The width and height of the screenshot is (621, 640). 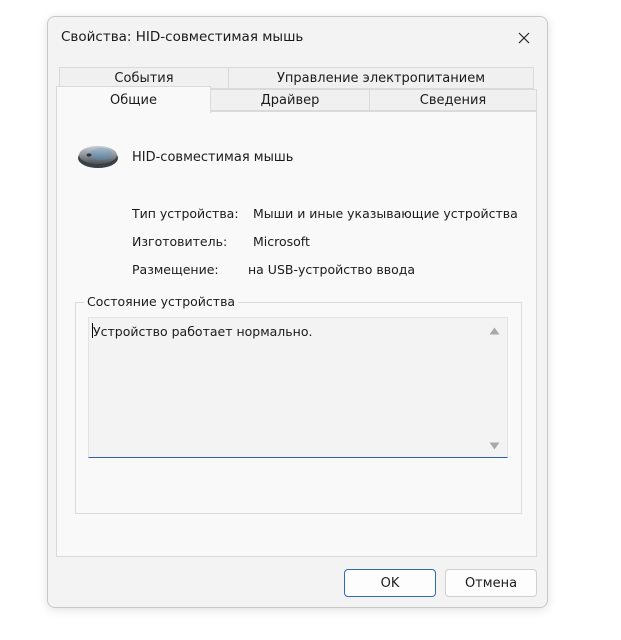 I want to click on device-name: HID-совместимая мышь, so click(x=213, y=157).